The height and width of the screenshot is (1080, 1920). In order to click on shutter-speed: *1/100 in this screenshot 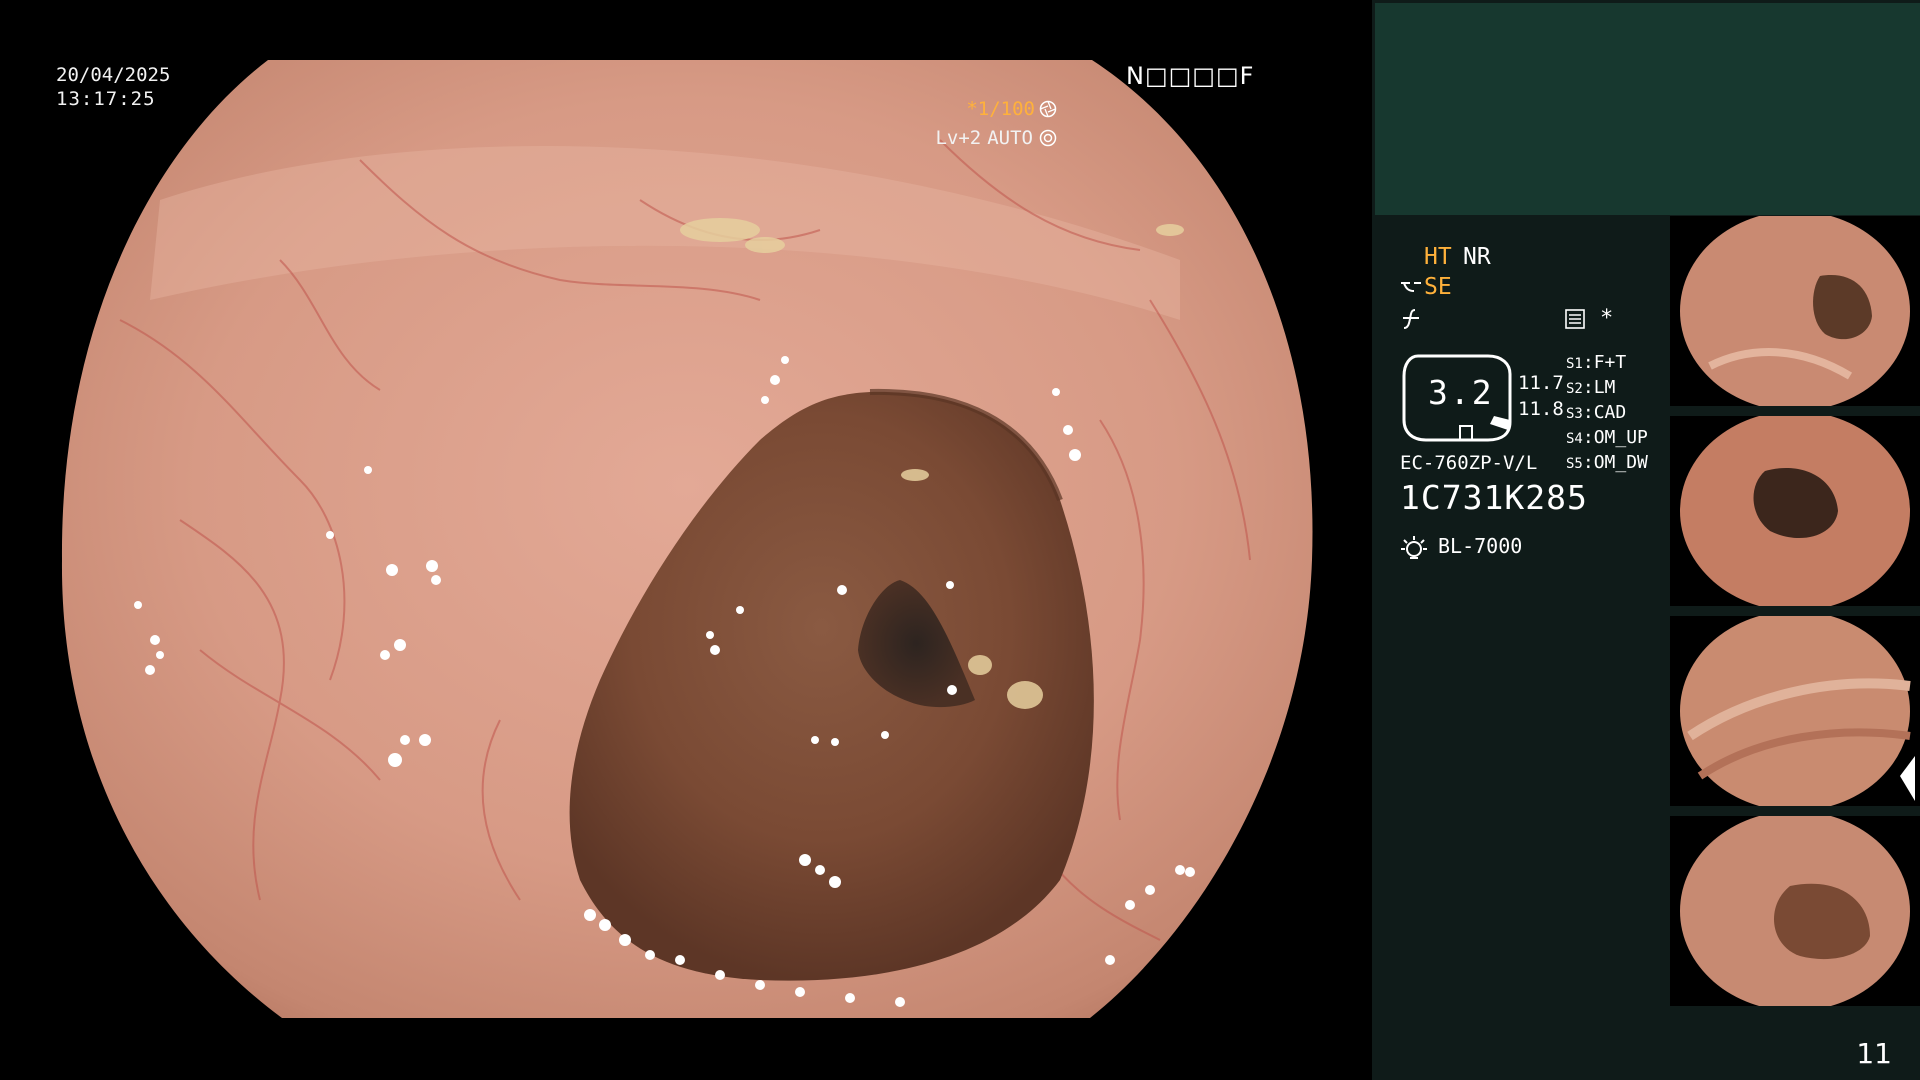, I will do `click(1000, 109)`.